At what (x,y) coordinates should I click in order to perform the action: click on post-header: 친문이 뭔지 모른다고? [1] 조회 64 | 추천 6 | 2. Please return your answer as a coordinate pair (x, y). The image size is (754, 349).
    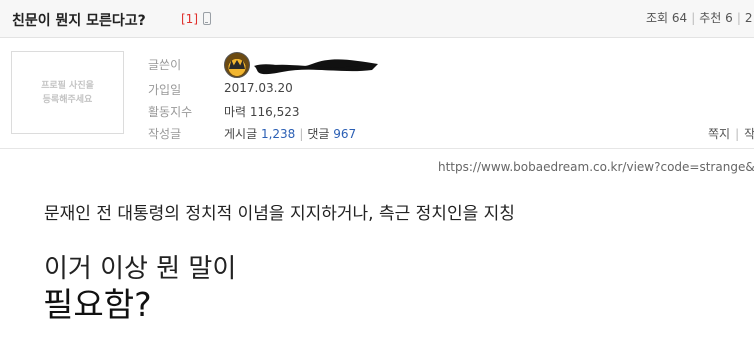
    Looking at the image, I should click on (377, 19).